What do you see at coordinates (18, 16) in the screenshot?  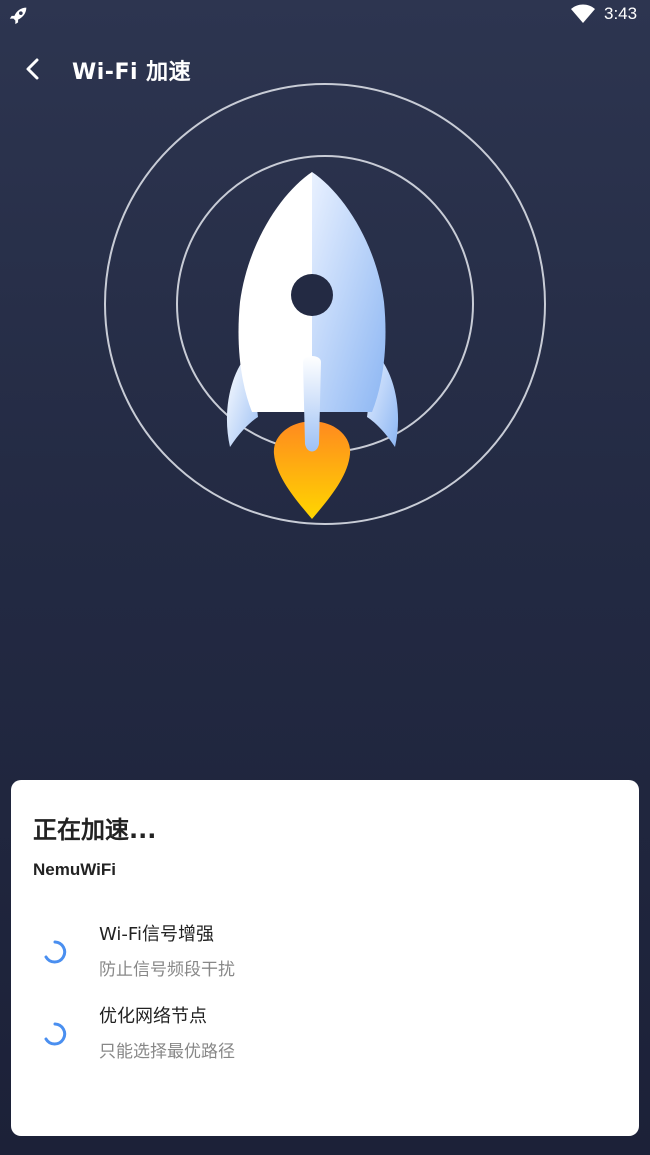 I see `rocket-icon` at bounding box center [18, 16].